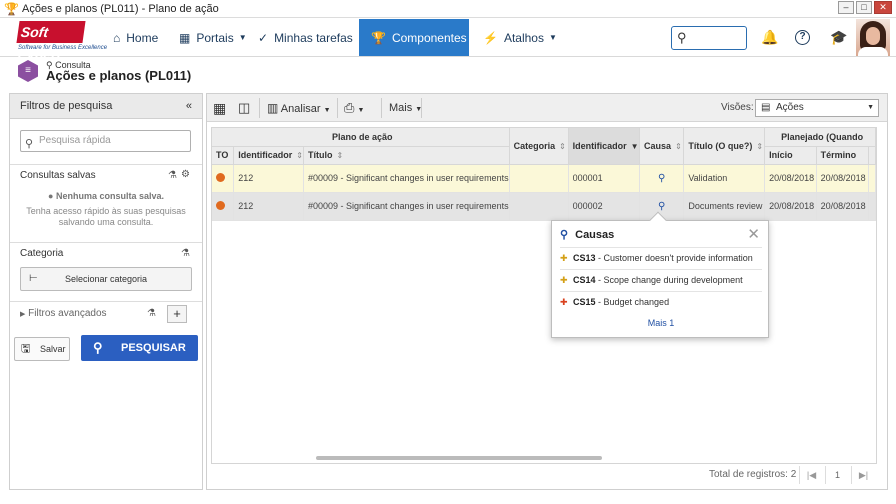 The height and width of the screenshot is (504, 896). Describe the element at coordinates (802, 37) in the screenshot. I see `help-icon: ?` at that location.